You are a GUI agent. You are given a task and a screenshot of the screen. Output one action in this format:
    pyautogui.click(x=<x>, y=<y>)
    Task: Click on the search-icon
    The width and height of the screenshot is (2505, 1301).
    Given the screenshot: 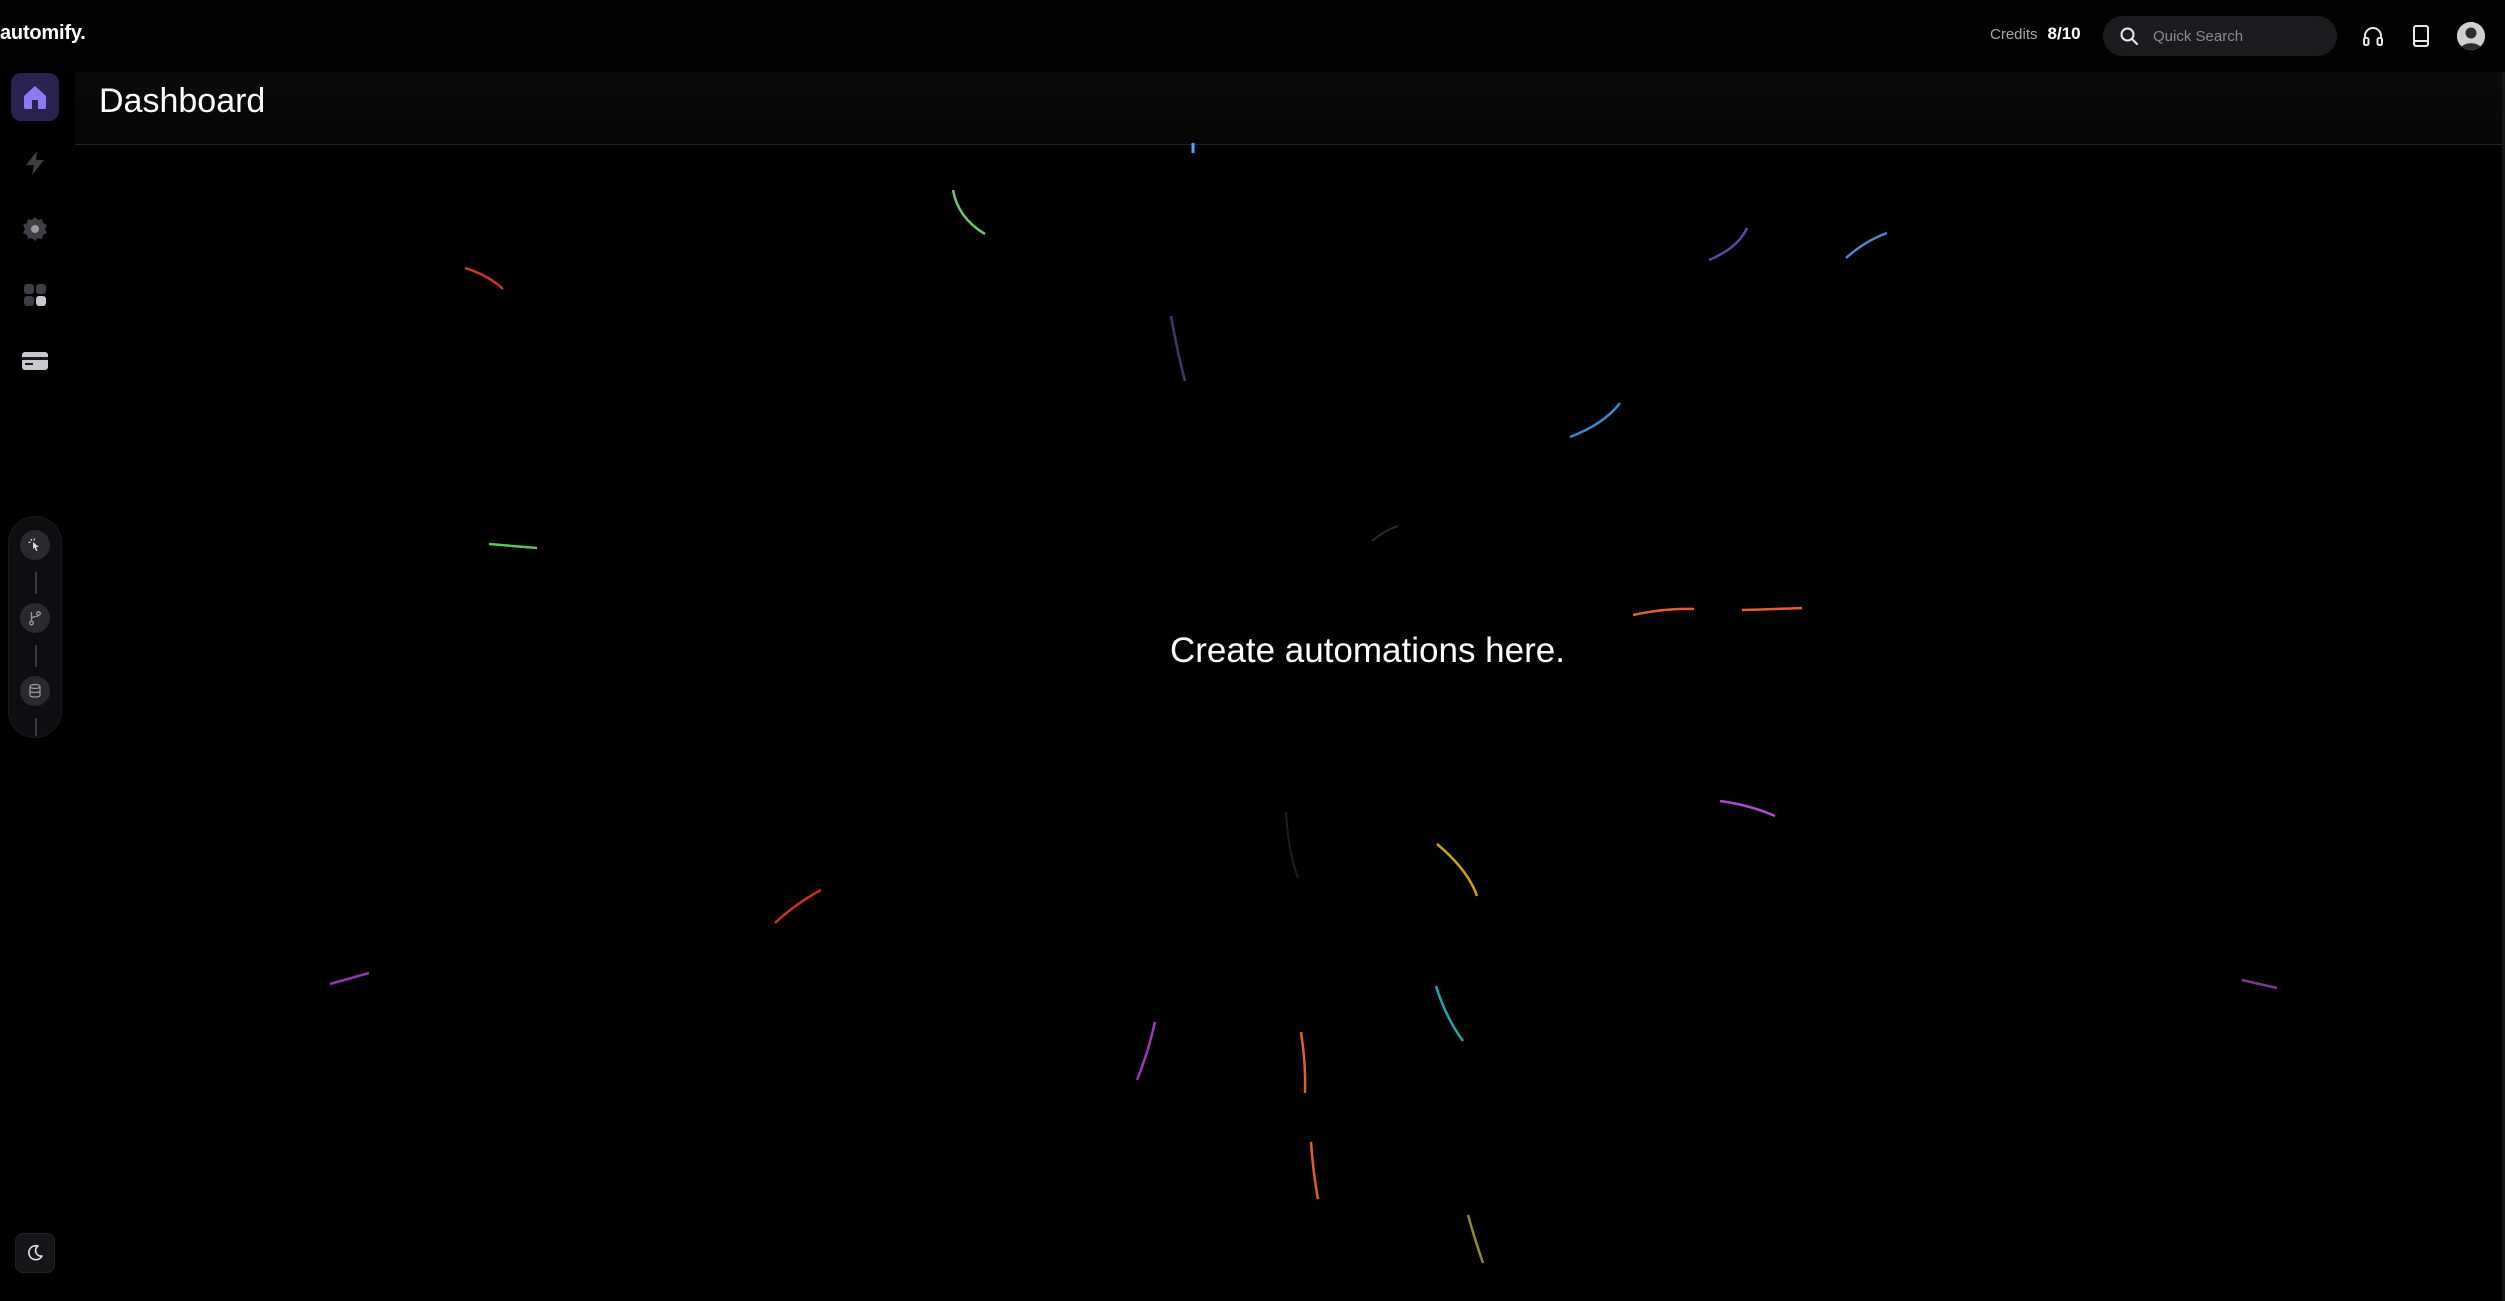 What is the action you would take?
    pyautogui.click(x=2129, y=36)
    